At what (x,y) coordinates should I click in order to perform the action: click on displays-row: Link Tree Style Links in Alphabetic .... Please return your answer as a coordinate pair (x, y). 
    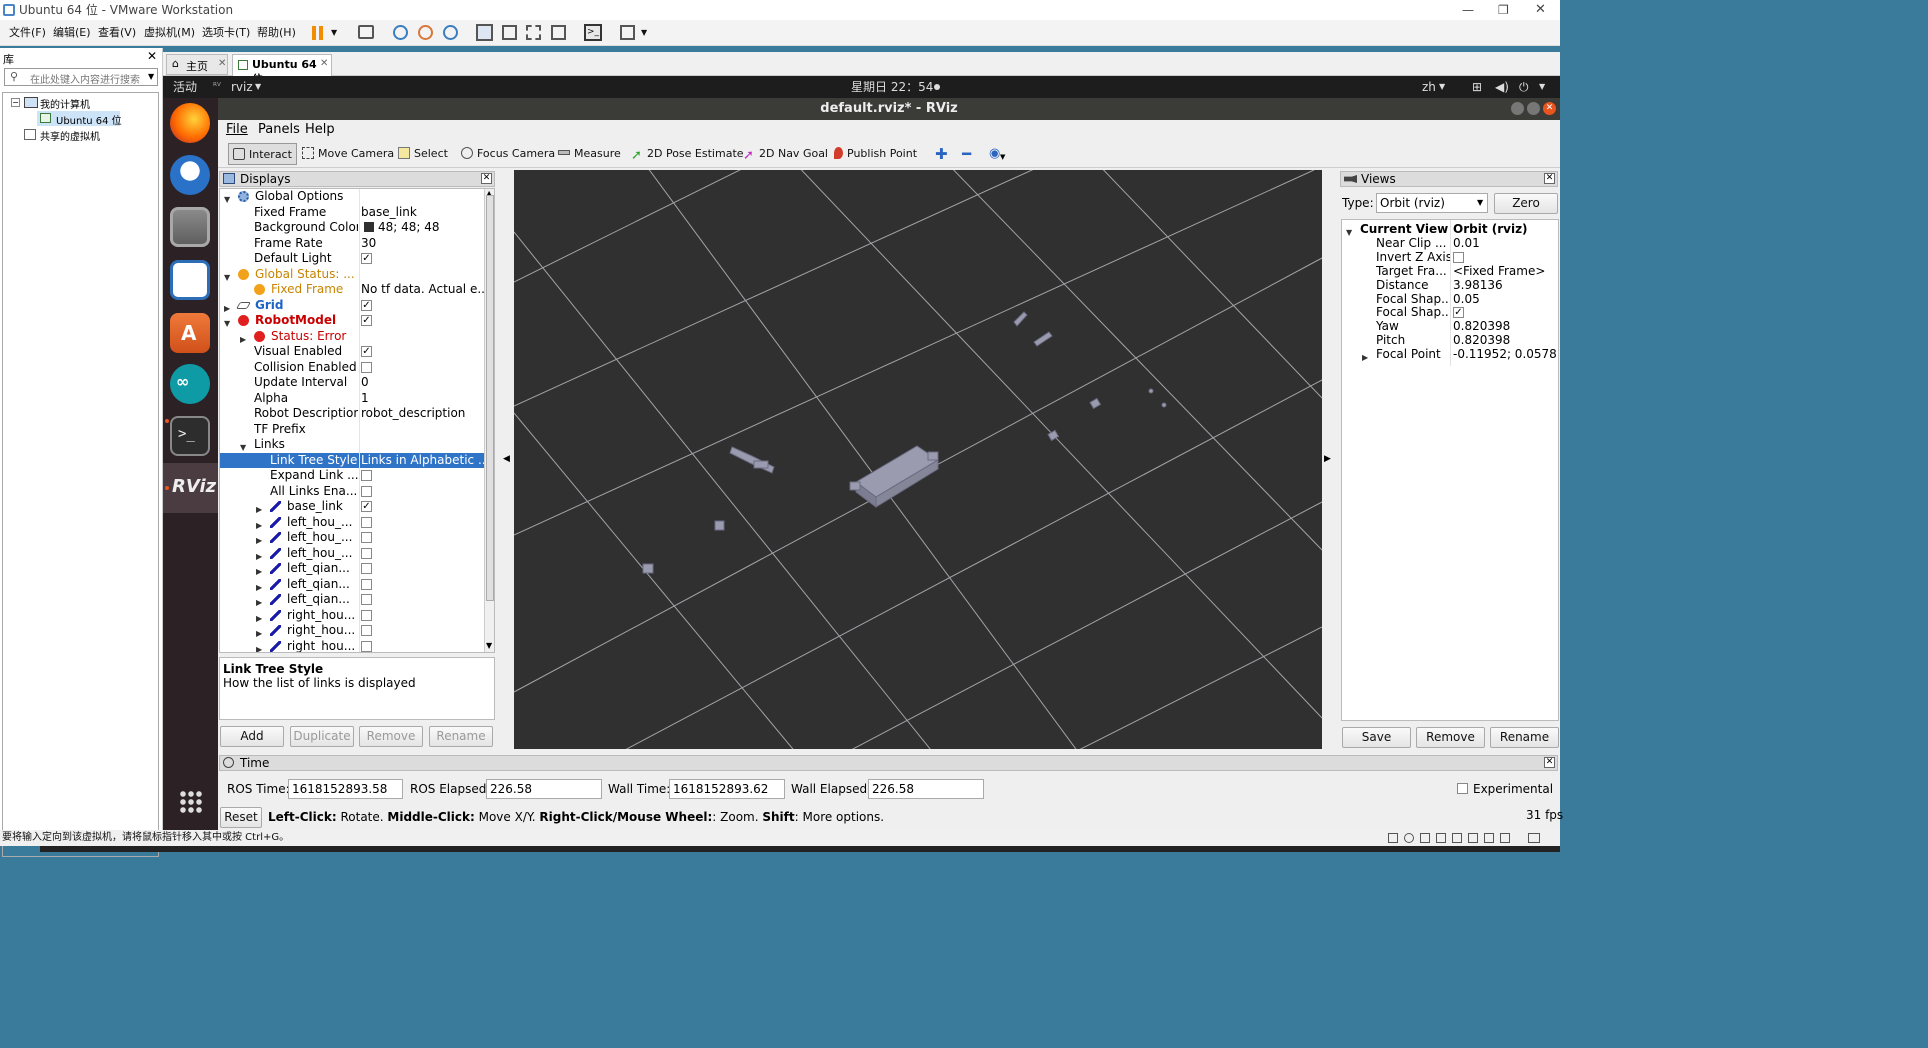
    Looking at the image, I should click on (352, 460).